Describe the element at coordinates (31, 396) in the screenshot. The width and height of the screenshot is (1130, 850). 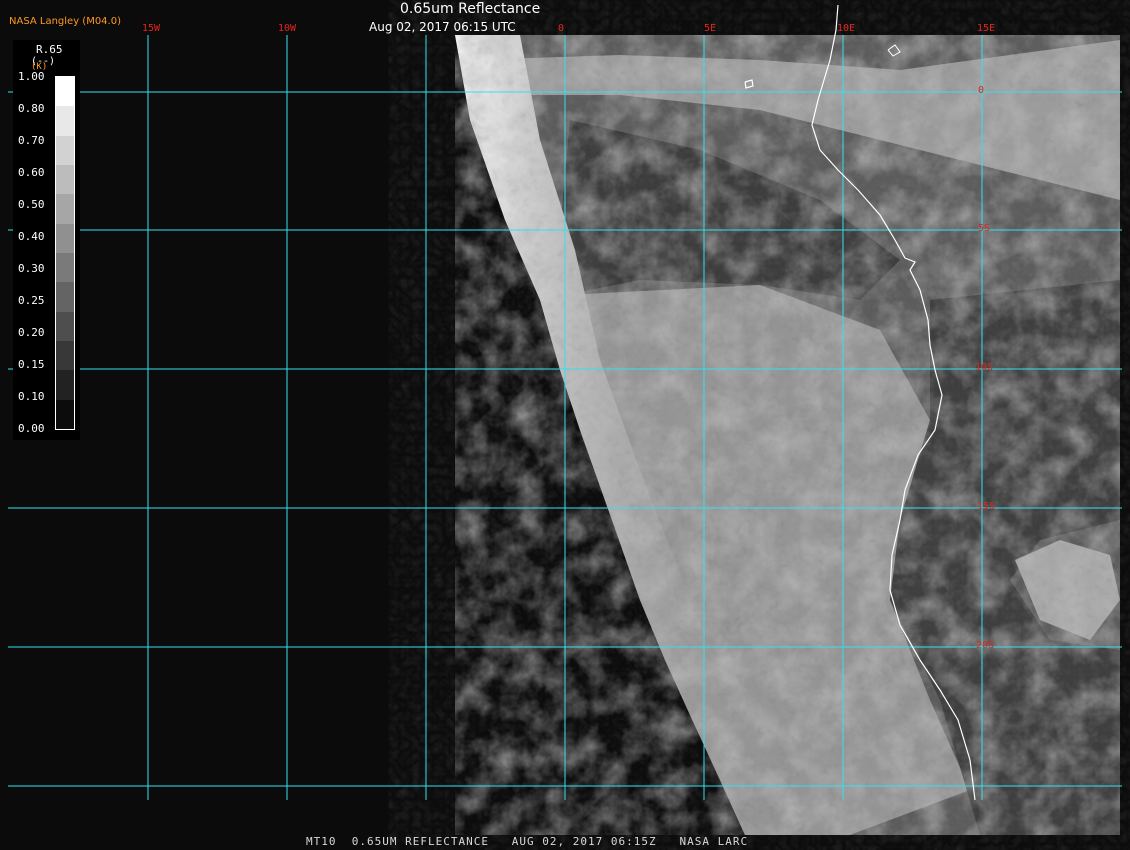
I see `legend-tick-label: 0.10` at that location.